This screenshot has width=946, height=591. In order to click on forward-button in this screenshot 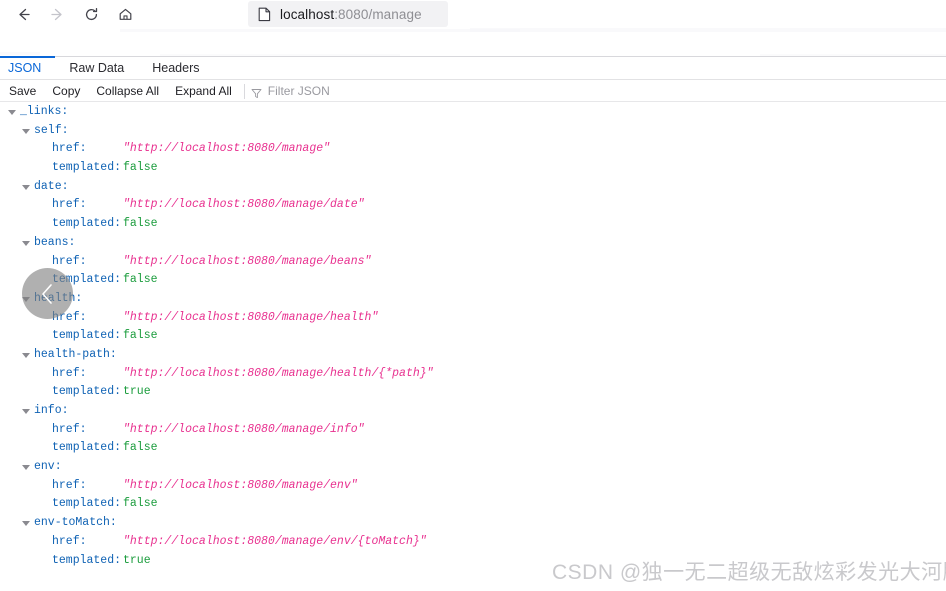, I will do `click(57, 14)`.